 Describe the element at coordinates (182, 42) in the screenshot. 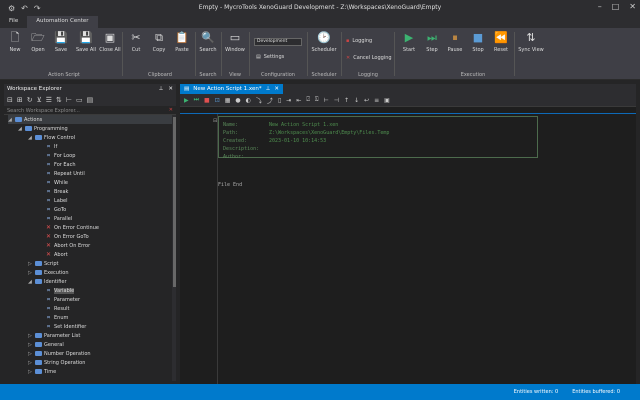

I see `paste-button: 📋 Paste` at that location.